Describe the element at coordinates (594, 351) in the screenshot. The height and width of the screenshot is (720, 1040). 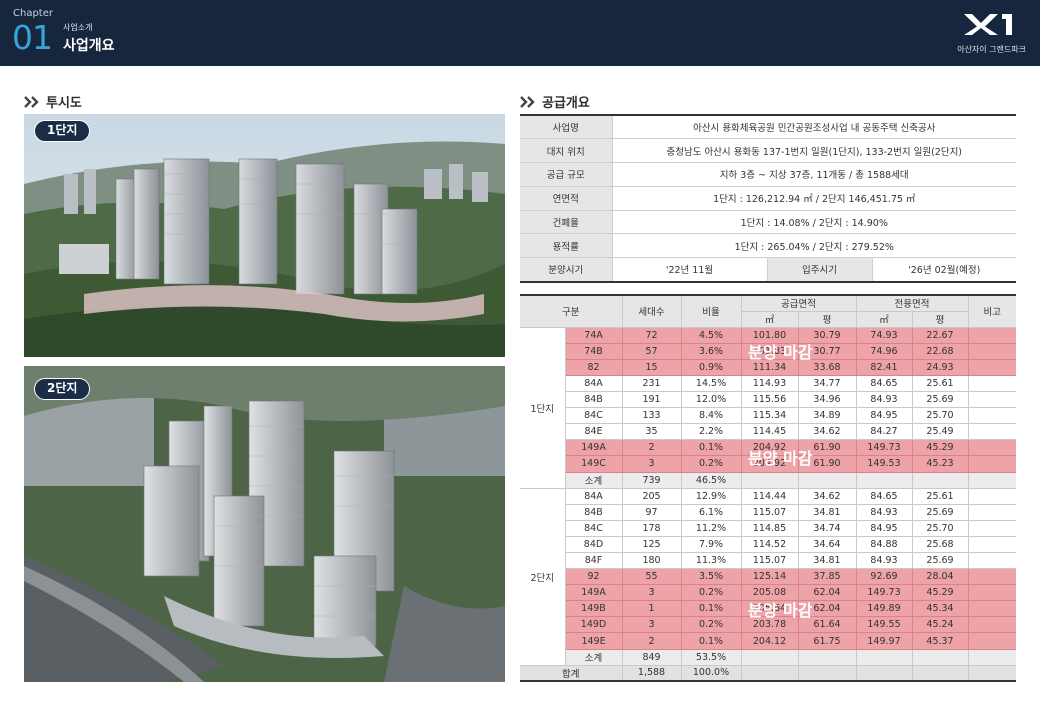
I see `unit-type: 74B` at that location.